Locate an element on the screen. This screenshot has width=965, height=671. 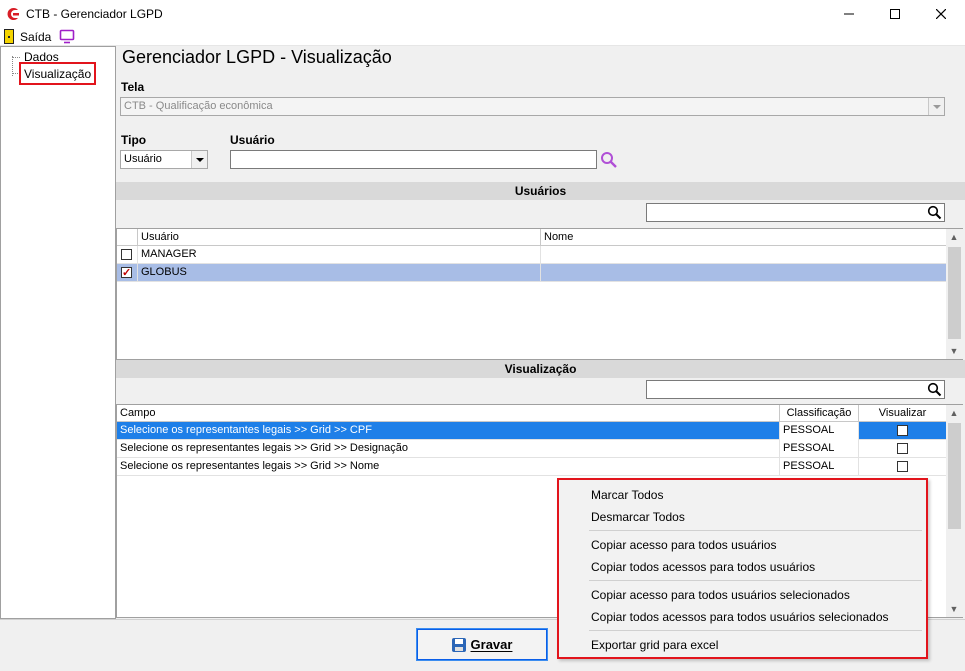
floppy-disk-icon is located at coordinates (458, 644).